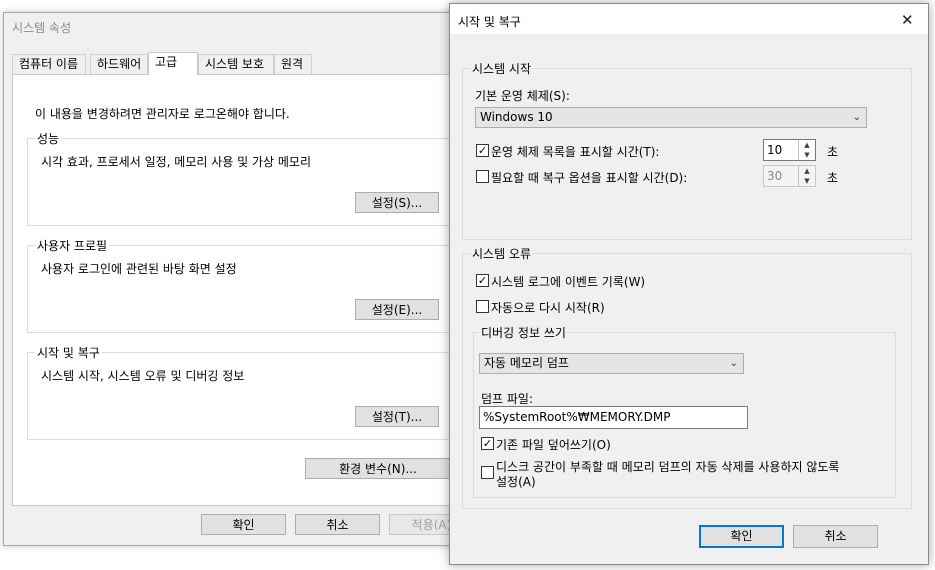 This screenshot has height=570, width=935. What do you see at coordinates (243, 524) in the screenshot?
I see `sysprops-ok-button: 확인` at bounding box center [243, 524].